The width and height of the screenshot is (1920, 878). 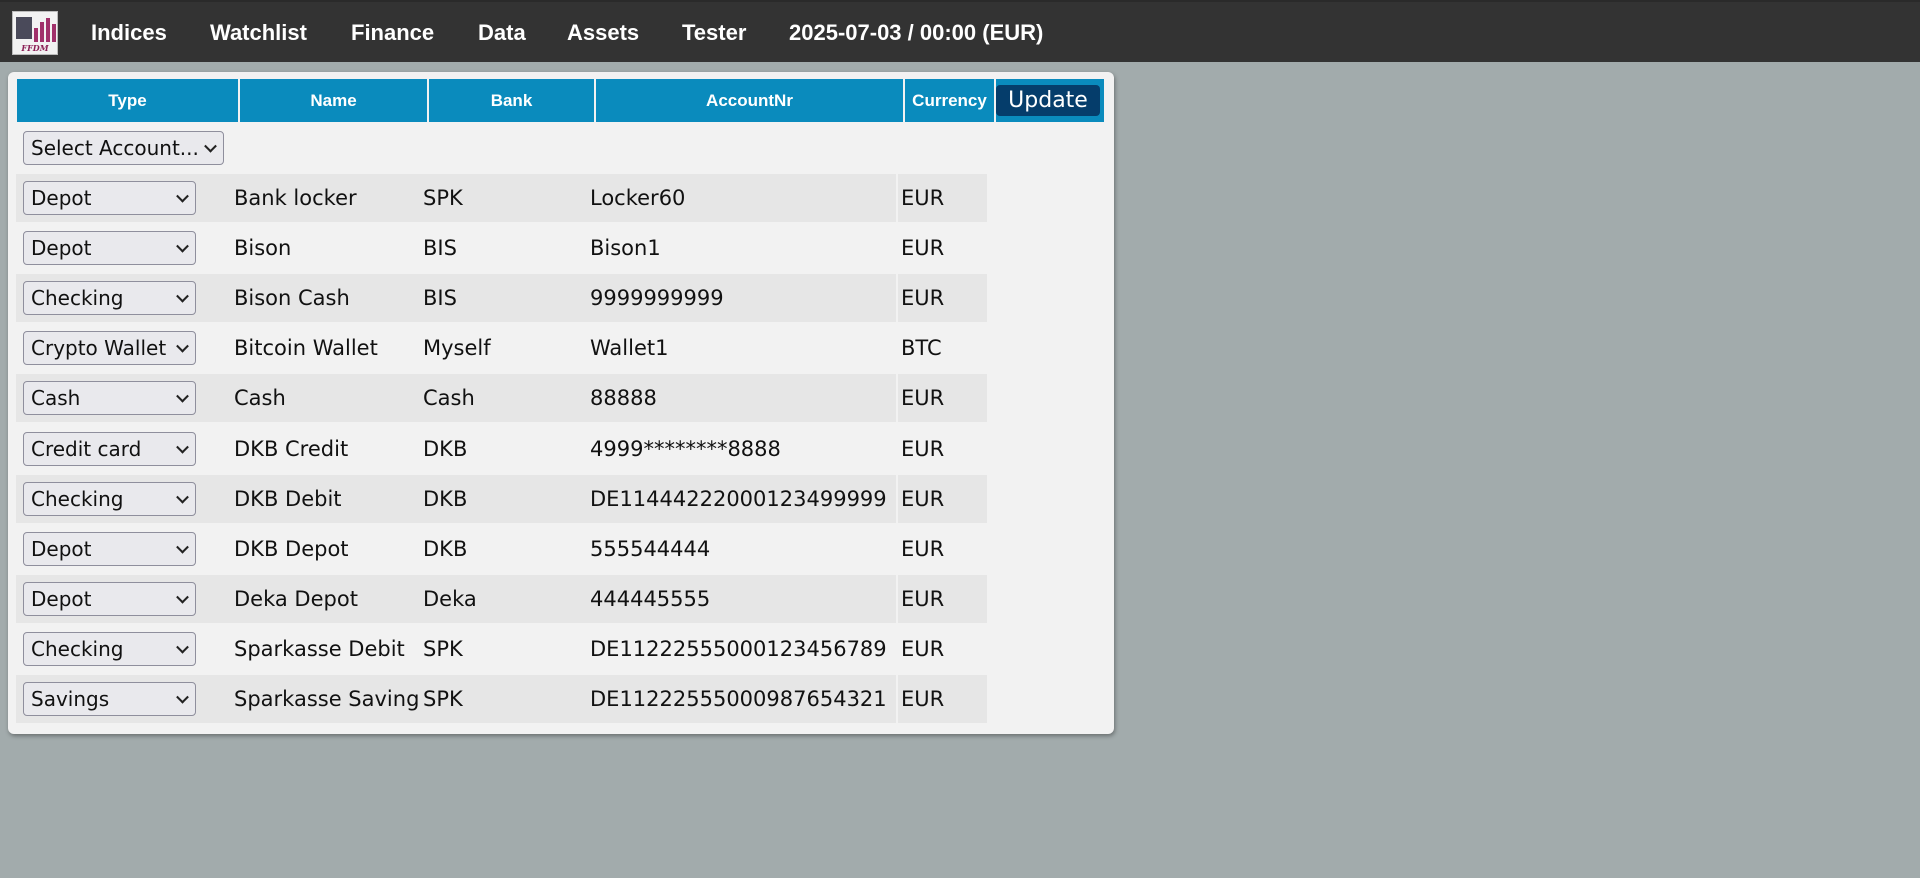 I want to click on account-type-select: Savings, so click(x=109, y=699).